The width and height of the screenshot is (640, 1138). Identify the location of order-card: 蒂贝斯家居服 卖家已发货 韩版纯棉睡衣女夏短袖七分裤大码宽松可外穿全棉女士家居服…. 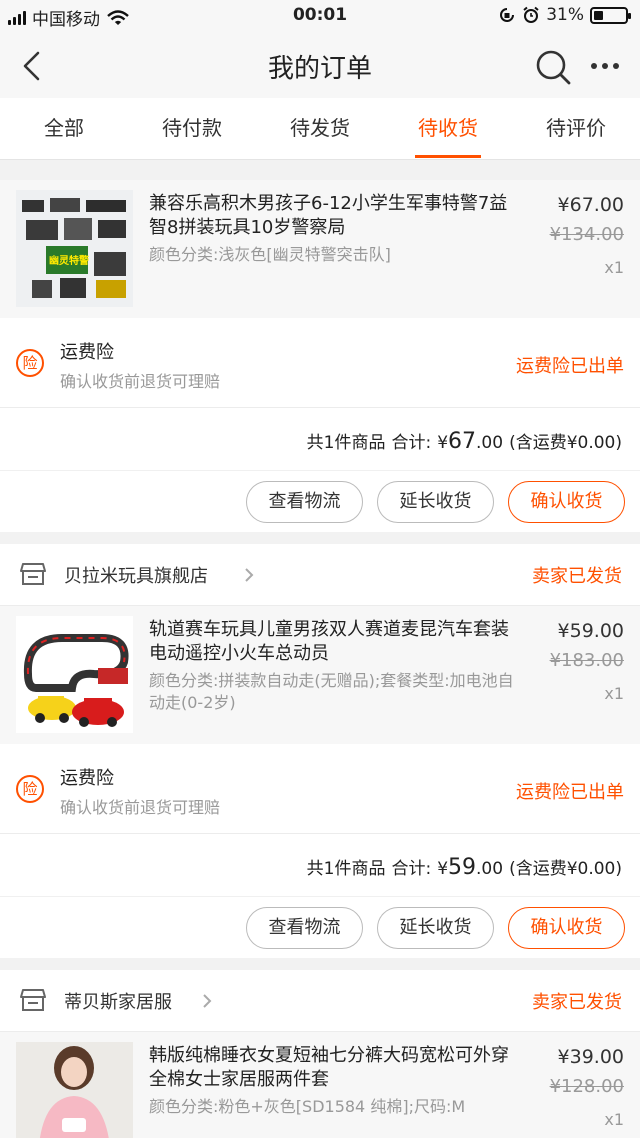
(320, 1054).